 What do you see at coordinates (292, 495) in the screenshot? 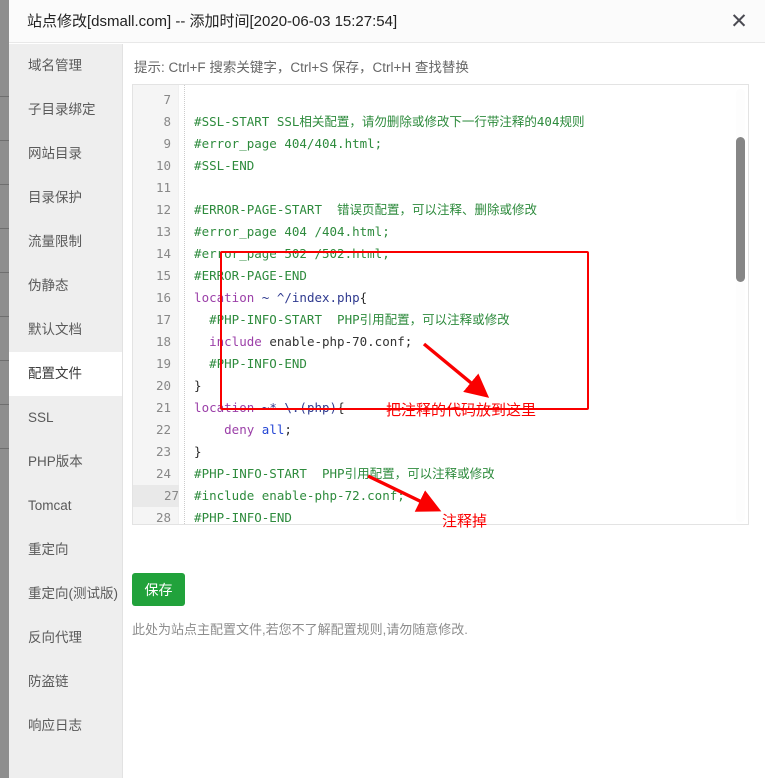
I see `code-line: #include enable-php-72.conf;` at bounding box center [292, 495].